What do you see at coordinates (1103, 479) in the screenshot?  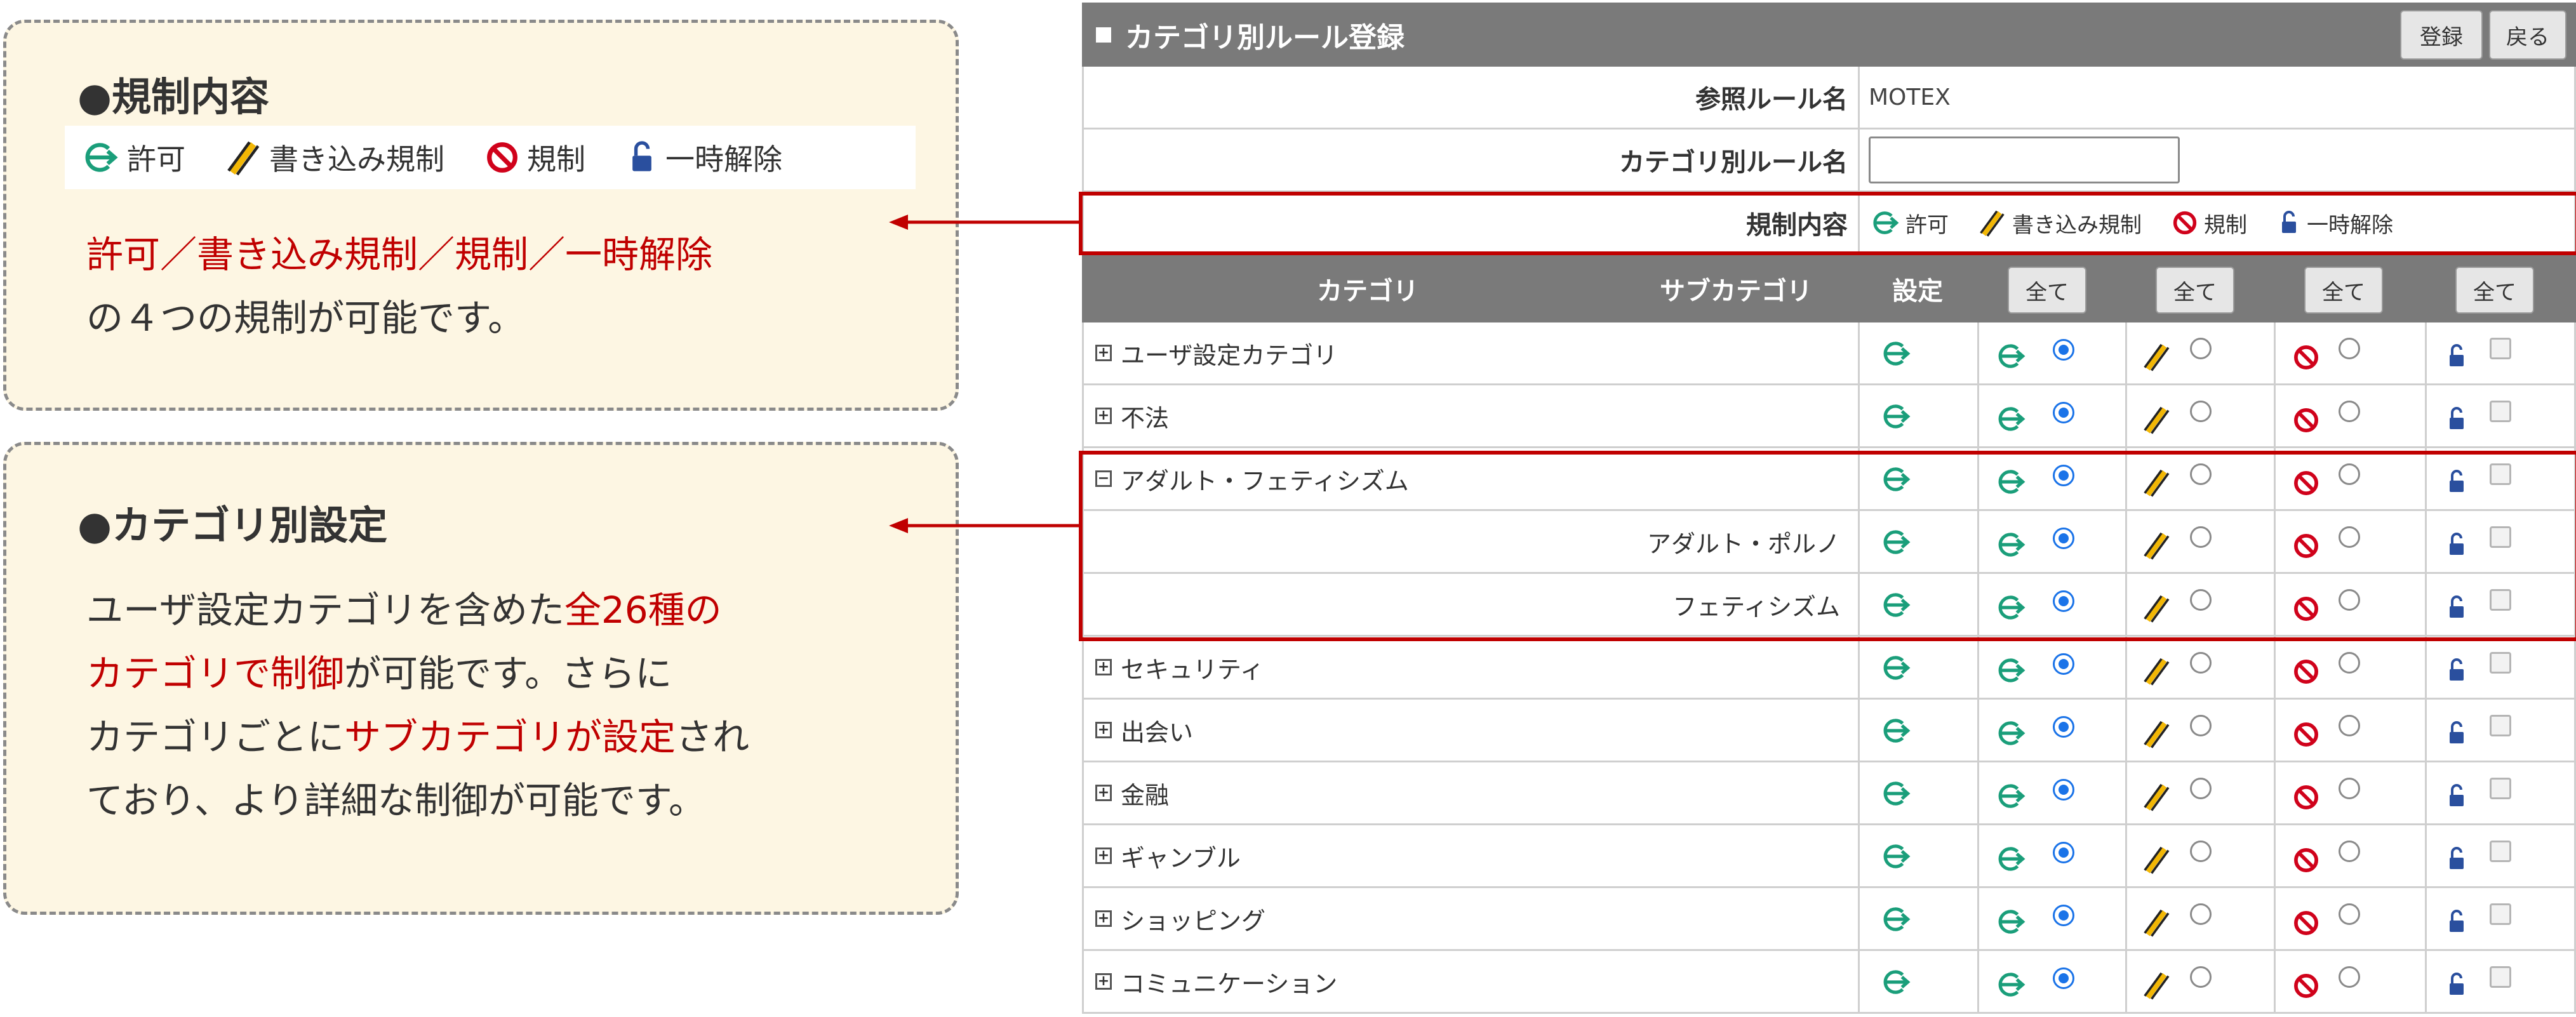 I see `collapse-icon: −` at bounding box center [1103, 479].